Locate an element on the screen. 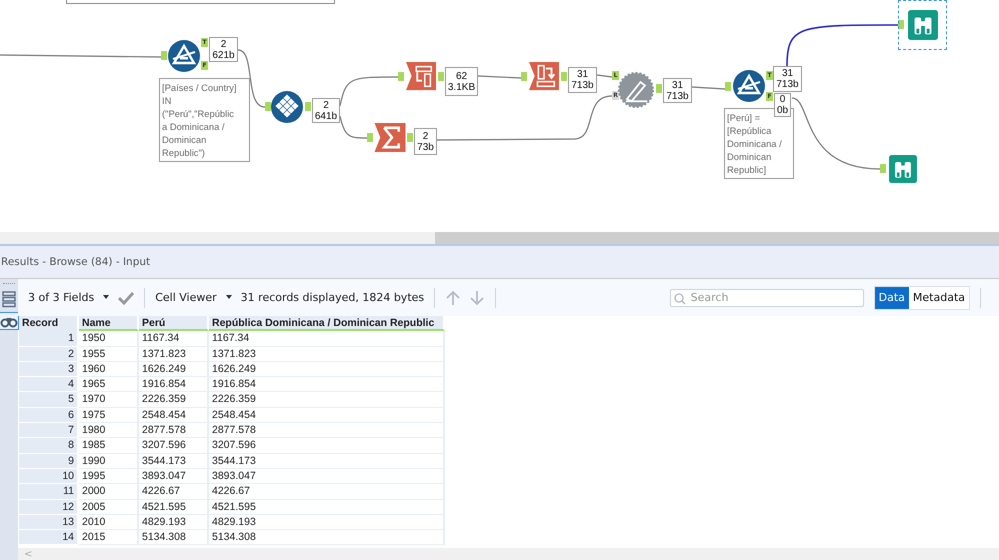  row-number: 3 is located at coordinates (49, 370).